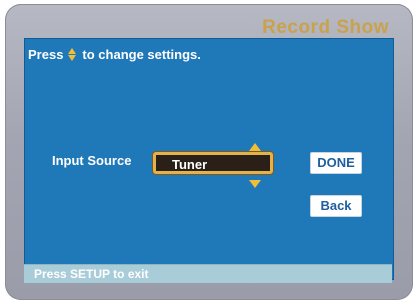  What do you see at coordinates (208, 273) in the screenshot?
I see `footer-bar: Press SETUP to exit` at bounding box center [208, 273].